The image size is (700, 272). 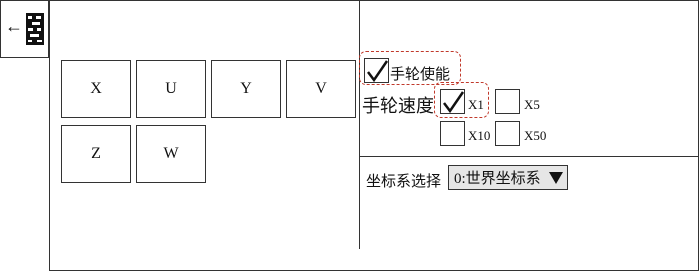 What do you see at coordinates (535, 135) in the screenshot?
I see `rate-x50-label: X50` at bounding box center [535, 135].